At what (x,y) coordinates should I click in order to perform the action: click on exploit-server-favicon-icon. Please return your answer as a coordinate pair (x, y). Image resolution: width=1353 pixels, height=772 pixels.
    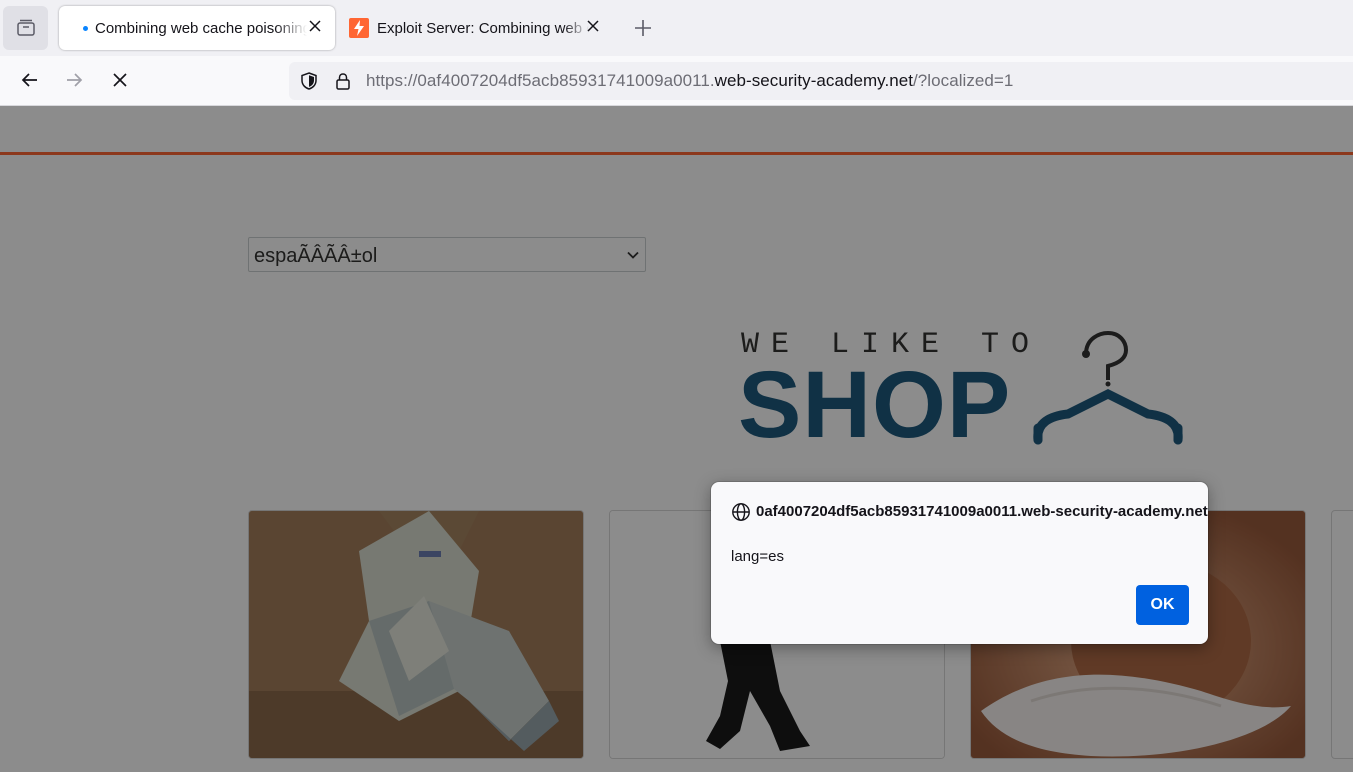
    Looking at the image, I should click on (359, 28).